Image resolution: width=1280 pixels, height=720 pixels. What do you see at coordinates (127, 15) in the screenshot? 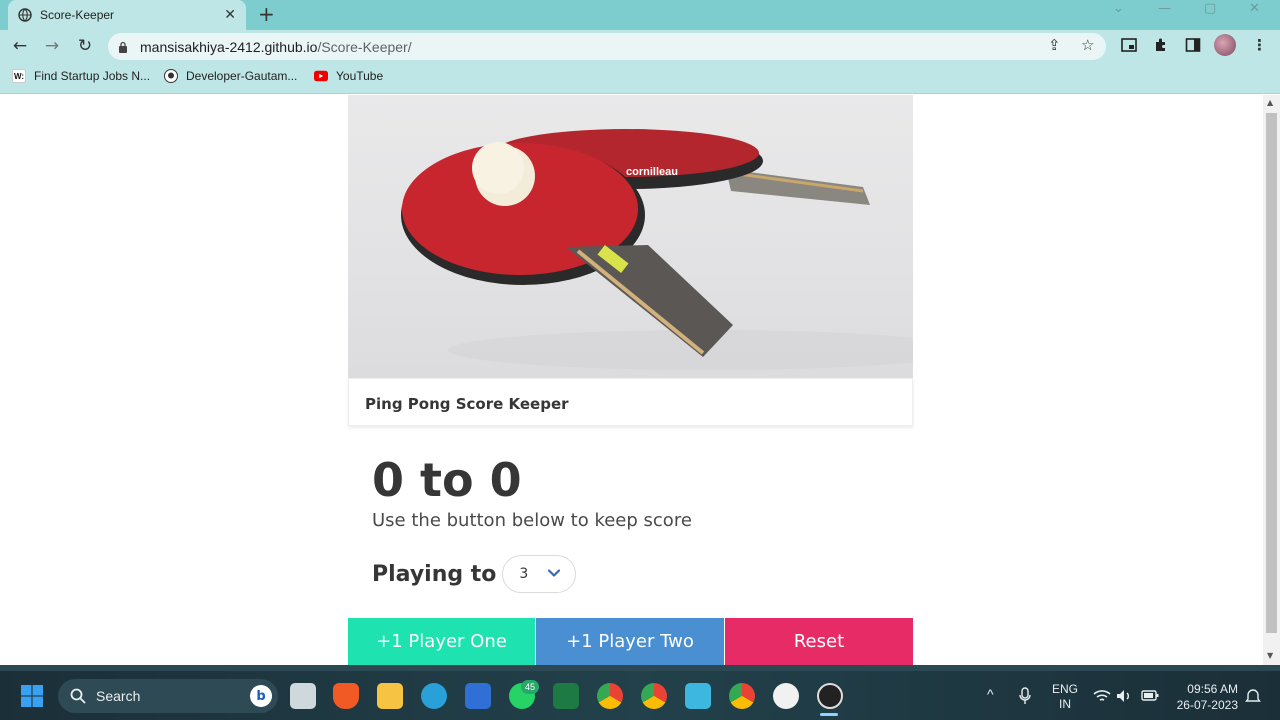
I see `tab-score-keeper: Score-Keeper ✕` at bounding box center [127, 15].